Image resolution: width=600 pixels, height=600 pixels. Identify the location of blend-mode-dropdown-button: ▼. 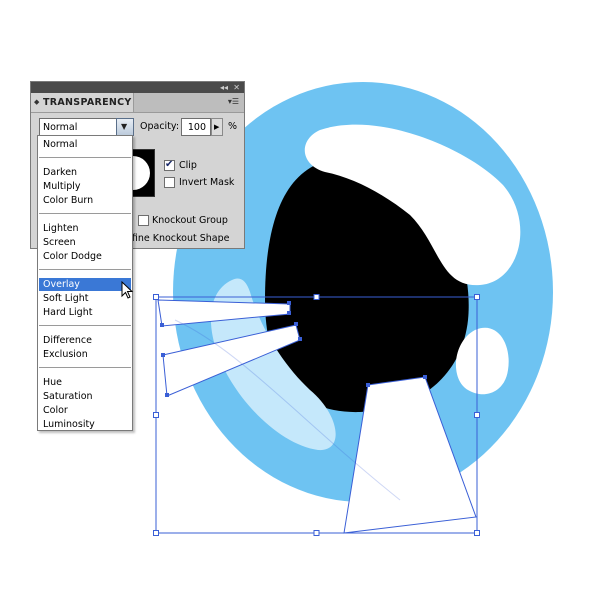
(125, 127).